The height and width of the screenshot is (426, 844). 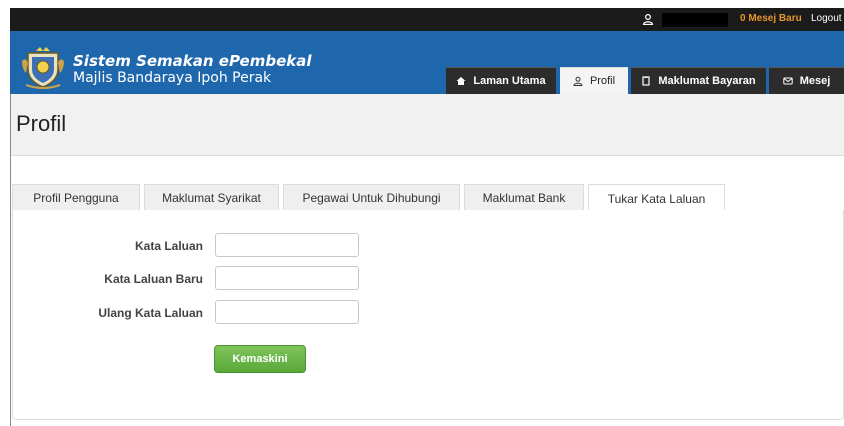 I want to click on nav-mesej: Mesej, so click(x=806, y=80).